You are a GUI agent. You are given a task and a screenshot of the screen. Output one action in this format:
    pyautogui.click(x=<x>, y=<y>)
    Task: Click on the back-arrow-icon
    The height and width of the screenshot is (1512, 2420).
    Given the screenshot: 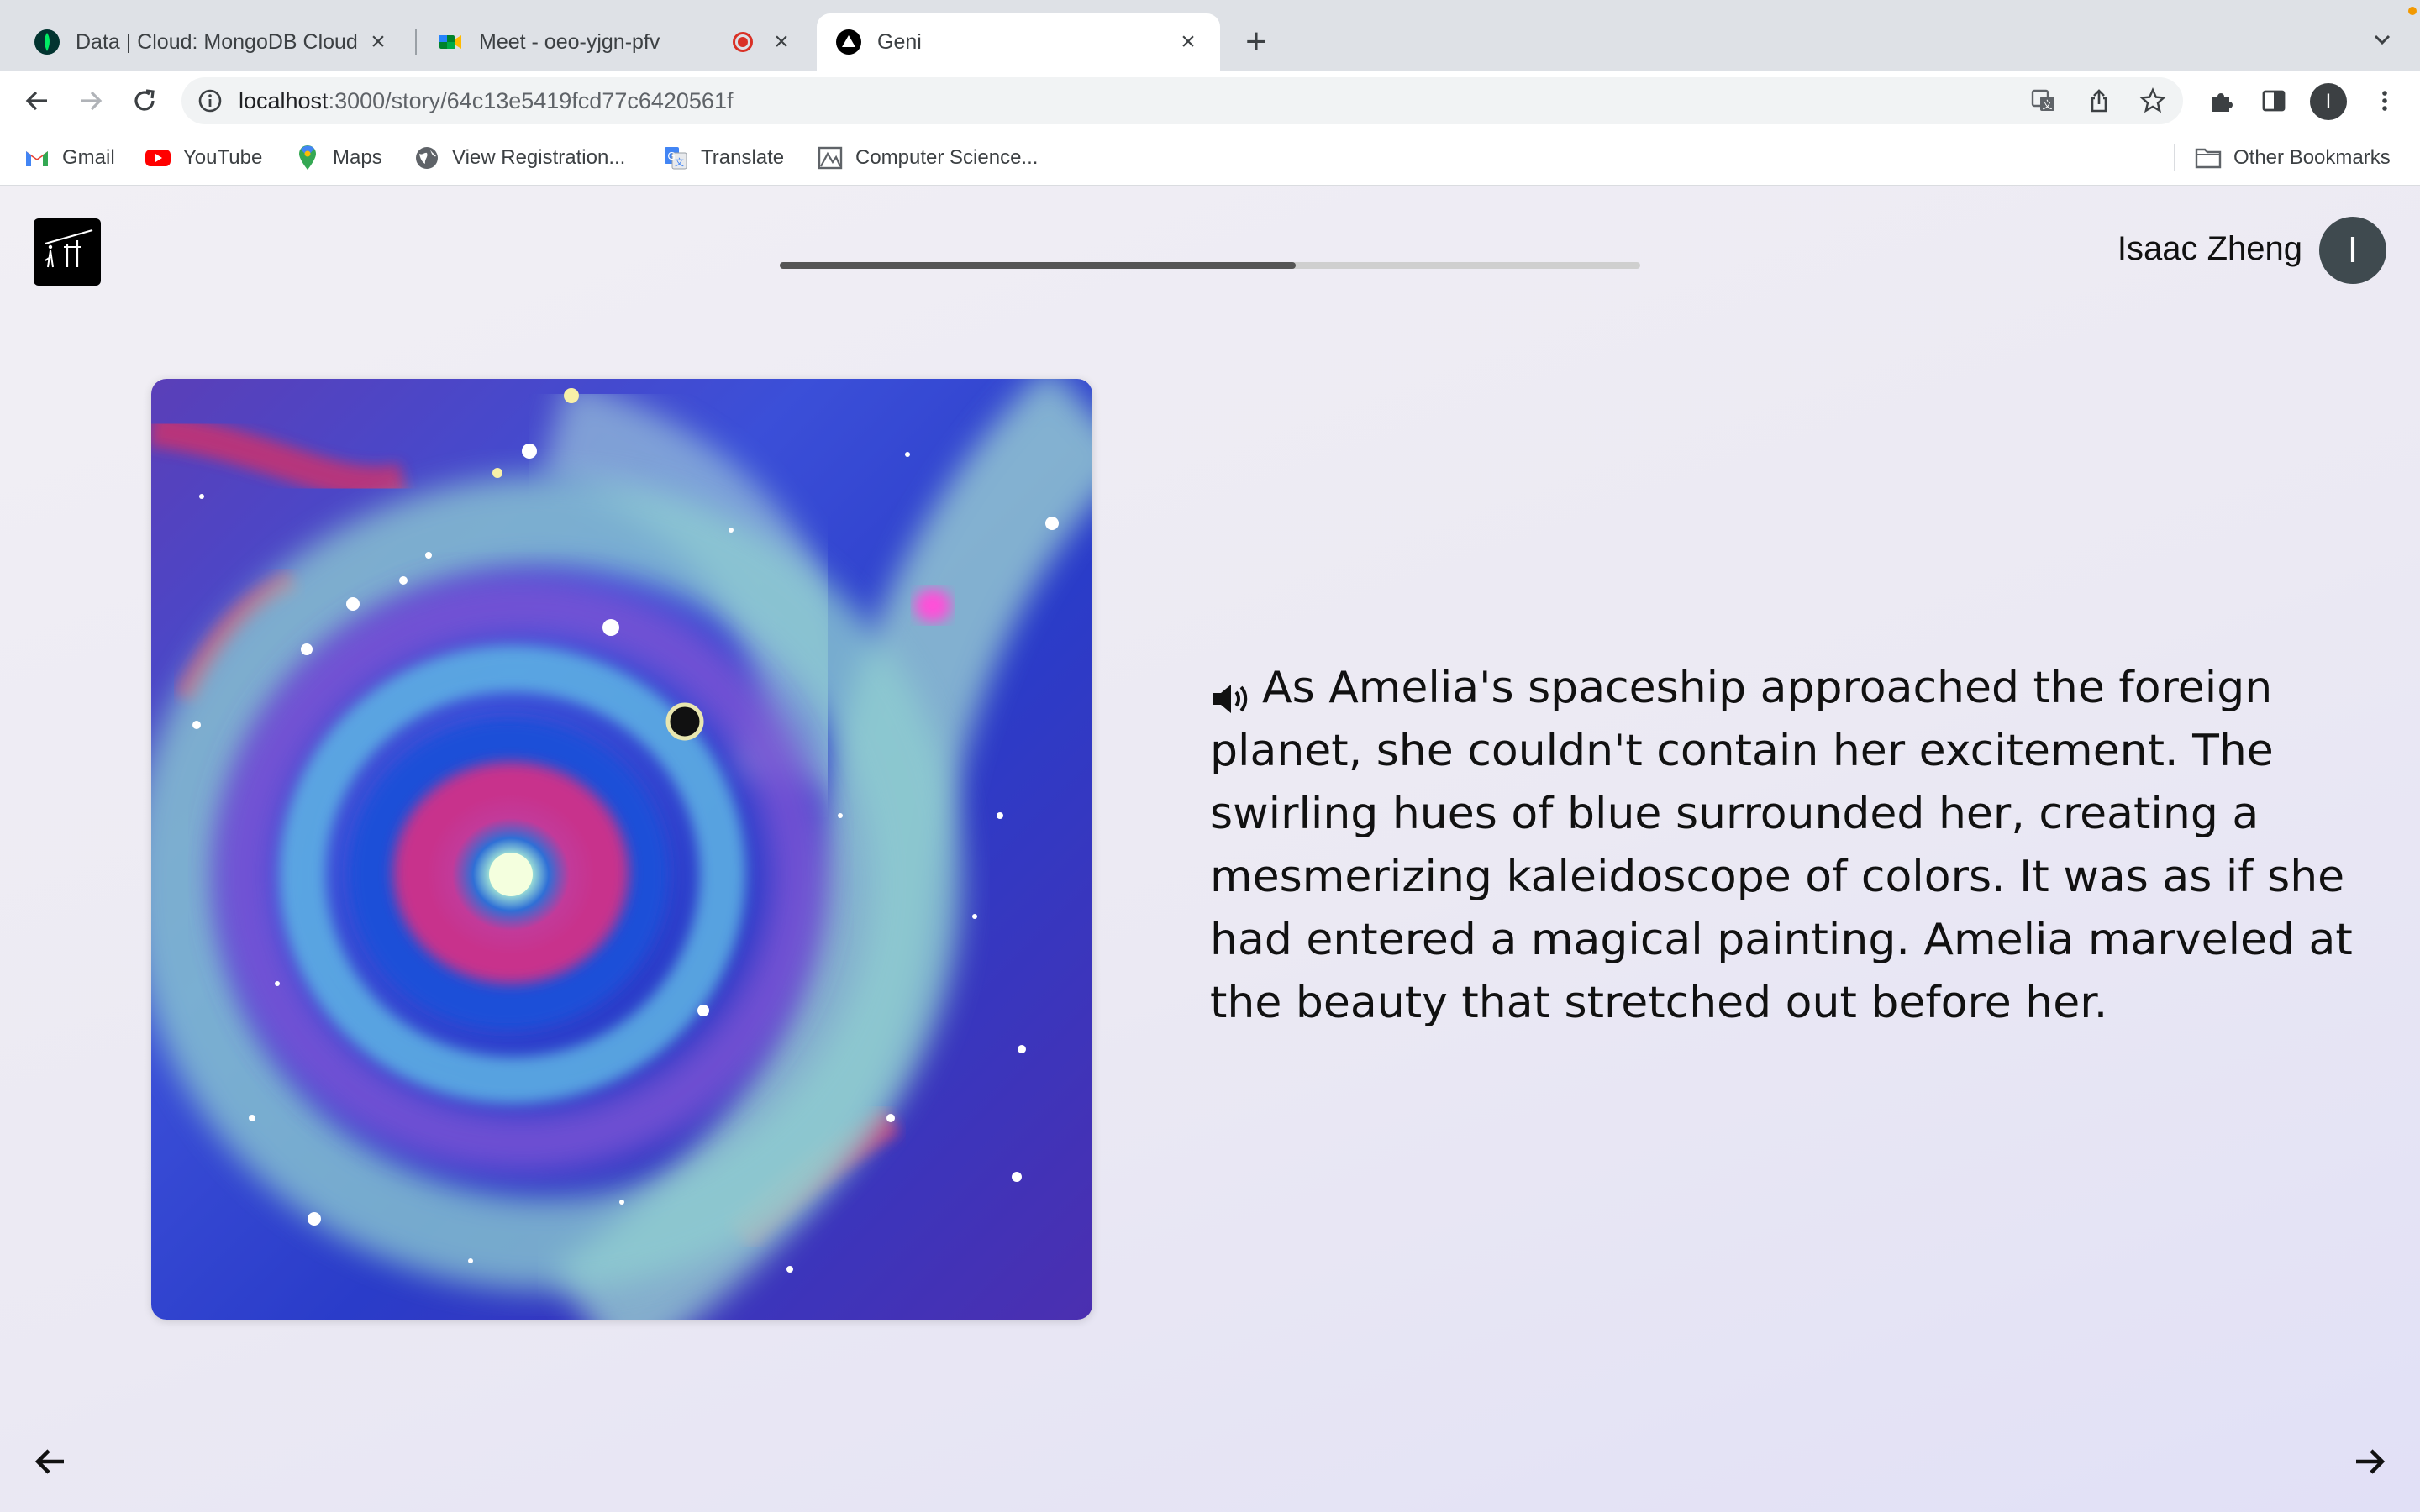 What is the action you would take?
    pyautogui.click(x=36, y=101)
    